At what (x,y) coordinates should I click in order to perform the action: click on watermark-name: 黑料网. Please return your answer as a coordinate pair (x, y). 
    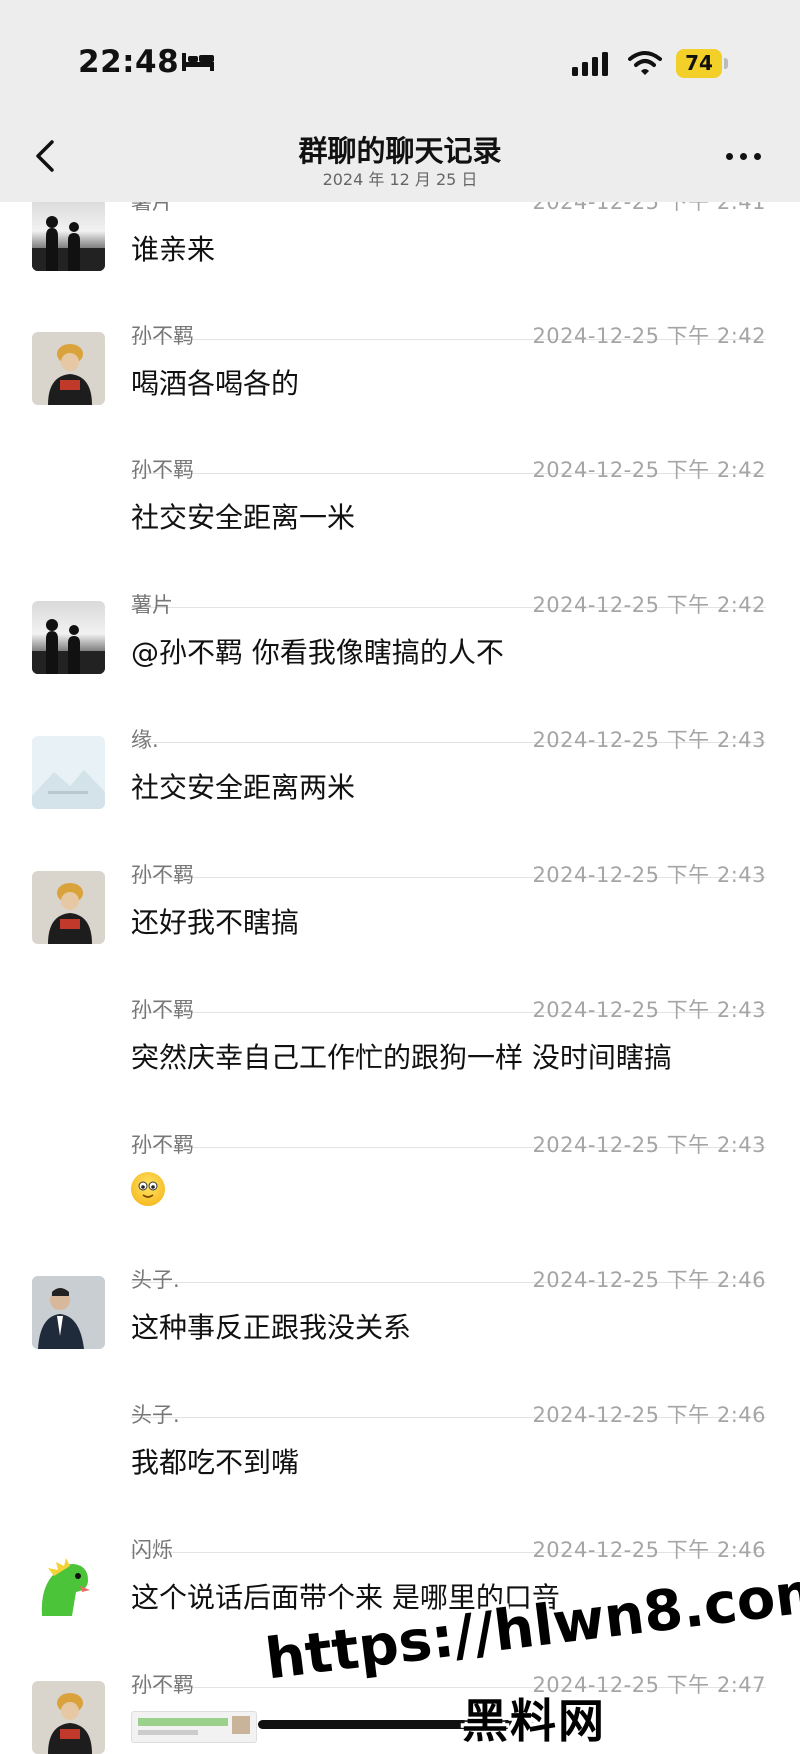
    Looking at the image, I should click on (534, 1721).